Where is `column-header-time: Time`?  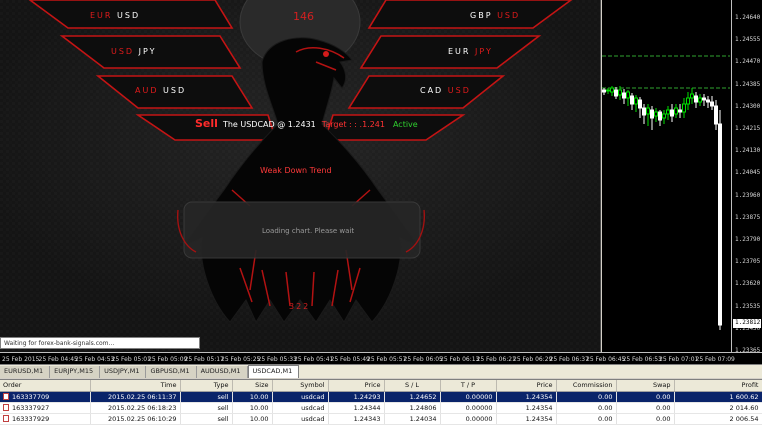 column-header-time: Time is located at coordinates (135, 386).